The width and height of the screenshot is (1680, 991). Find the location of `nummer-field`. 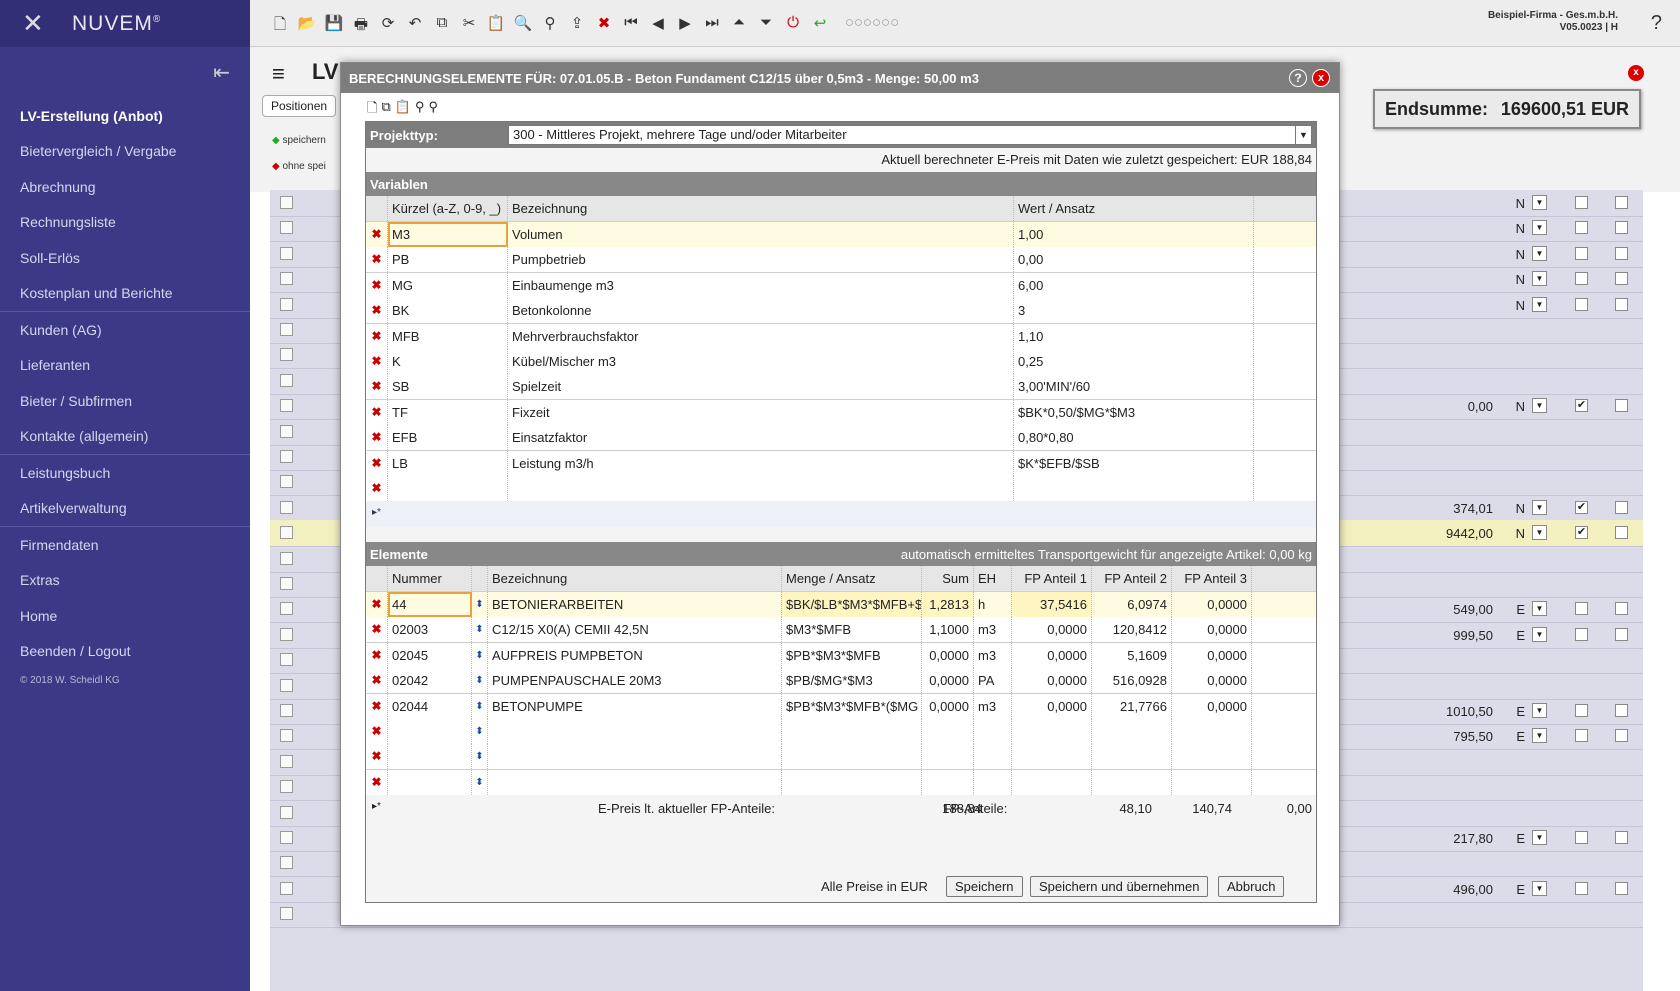

nummer-field is located at coordinates (430, 757).